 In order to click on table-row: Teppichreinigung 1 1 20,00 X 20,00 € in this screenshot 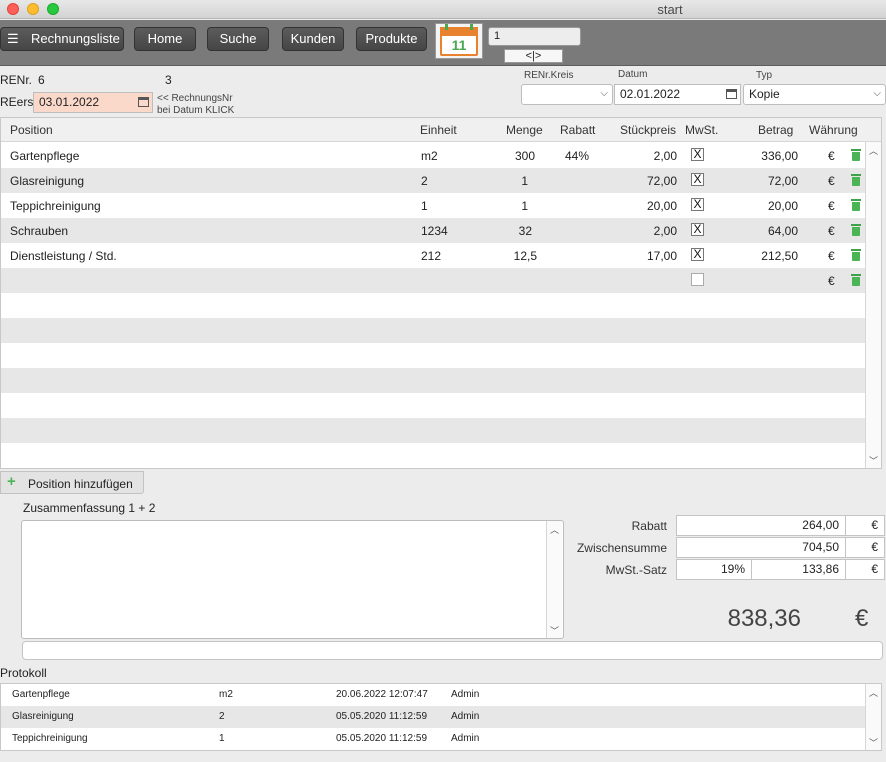, I will do `click(433, 205)`.